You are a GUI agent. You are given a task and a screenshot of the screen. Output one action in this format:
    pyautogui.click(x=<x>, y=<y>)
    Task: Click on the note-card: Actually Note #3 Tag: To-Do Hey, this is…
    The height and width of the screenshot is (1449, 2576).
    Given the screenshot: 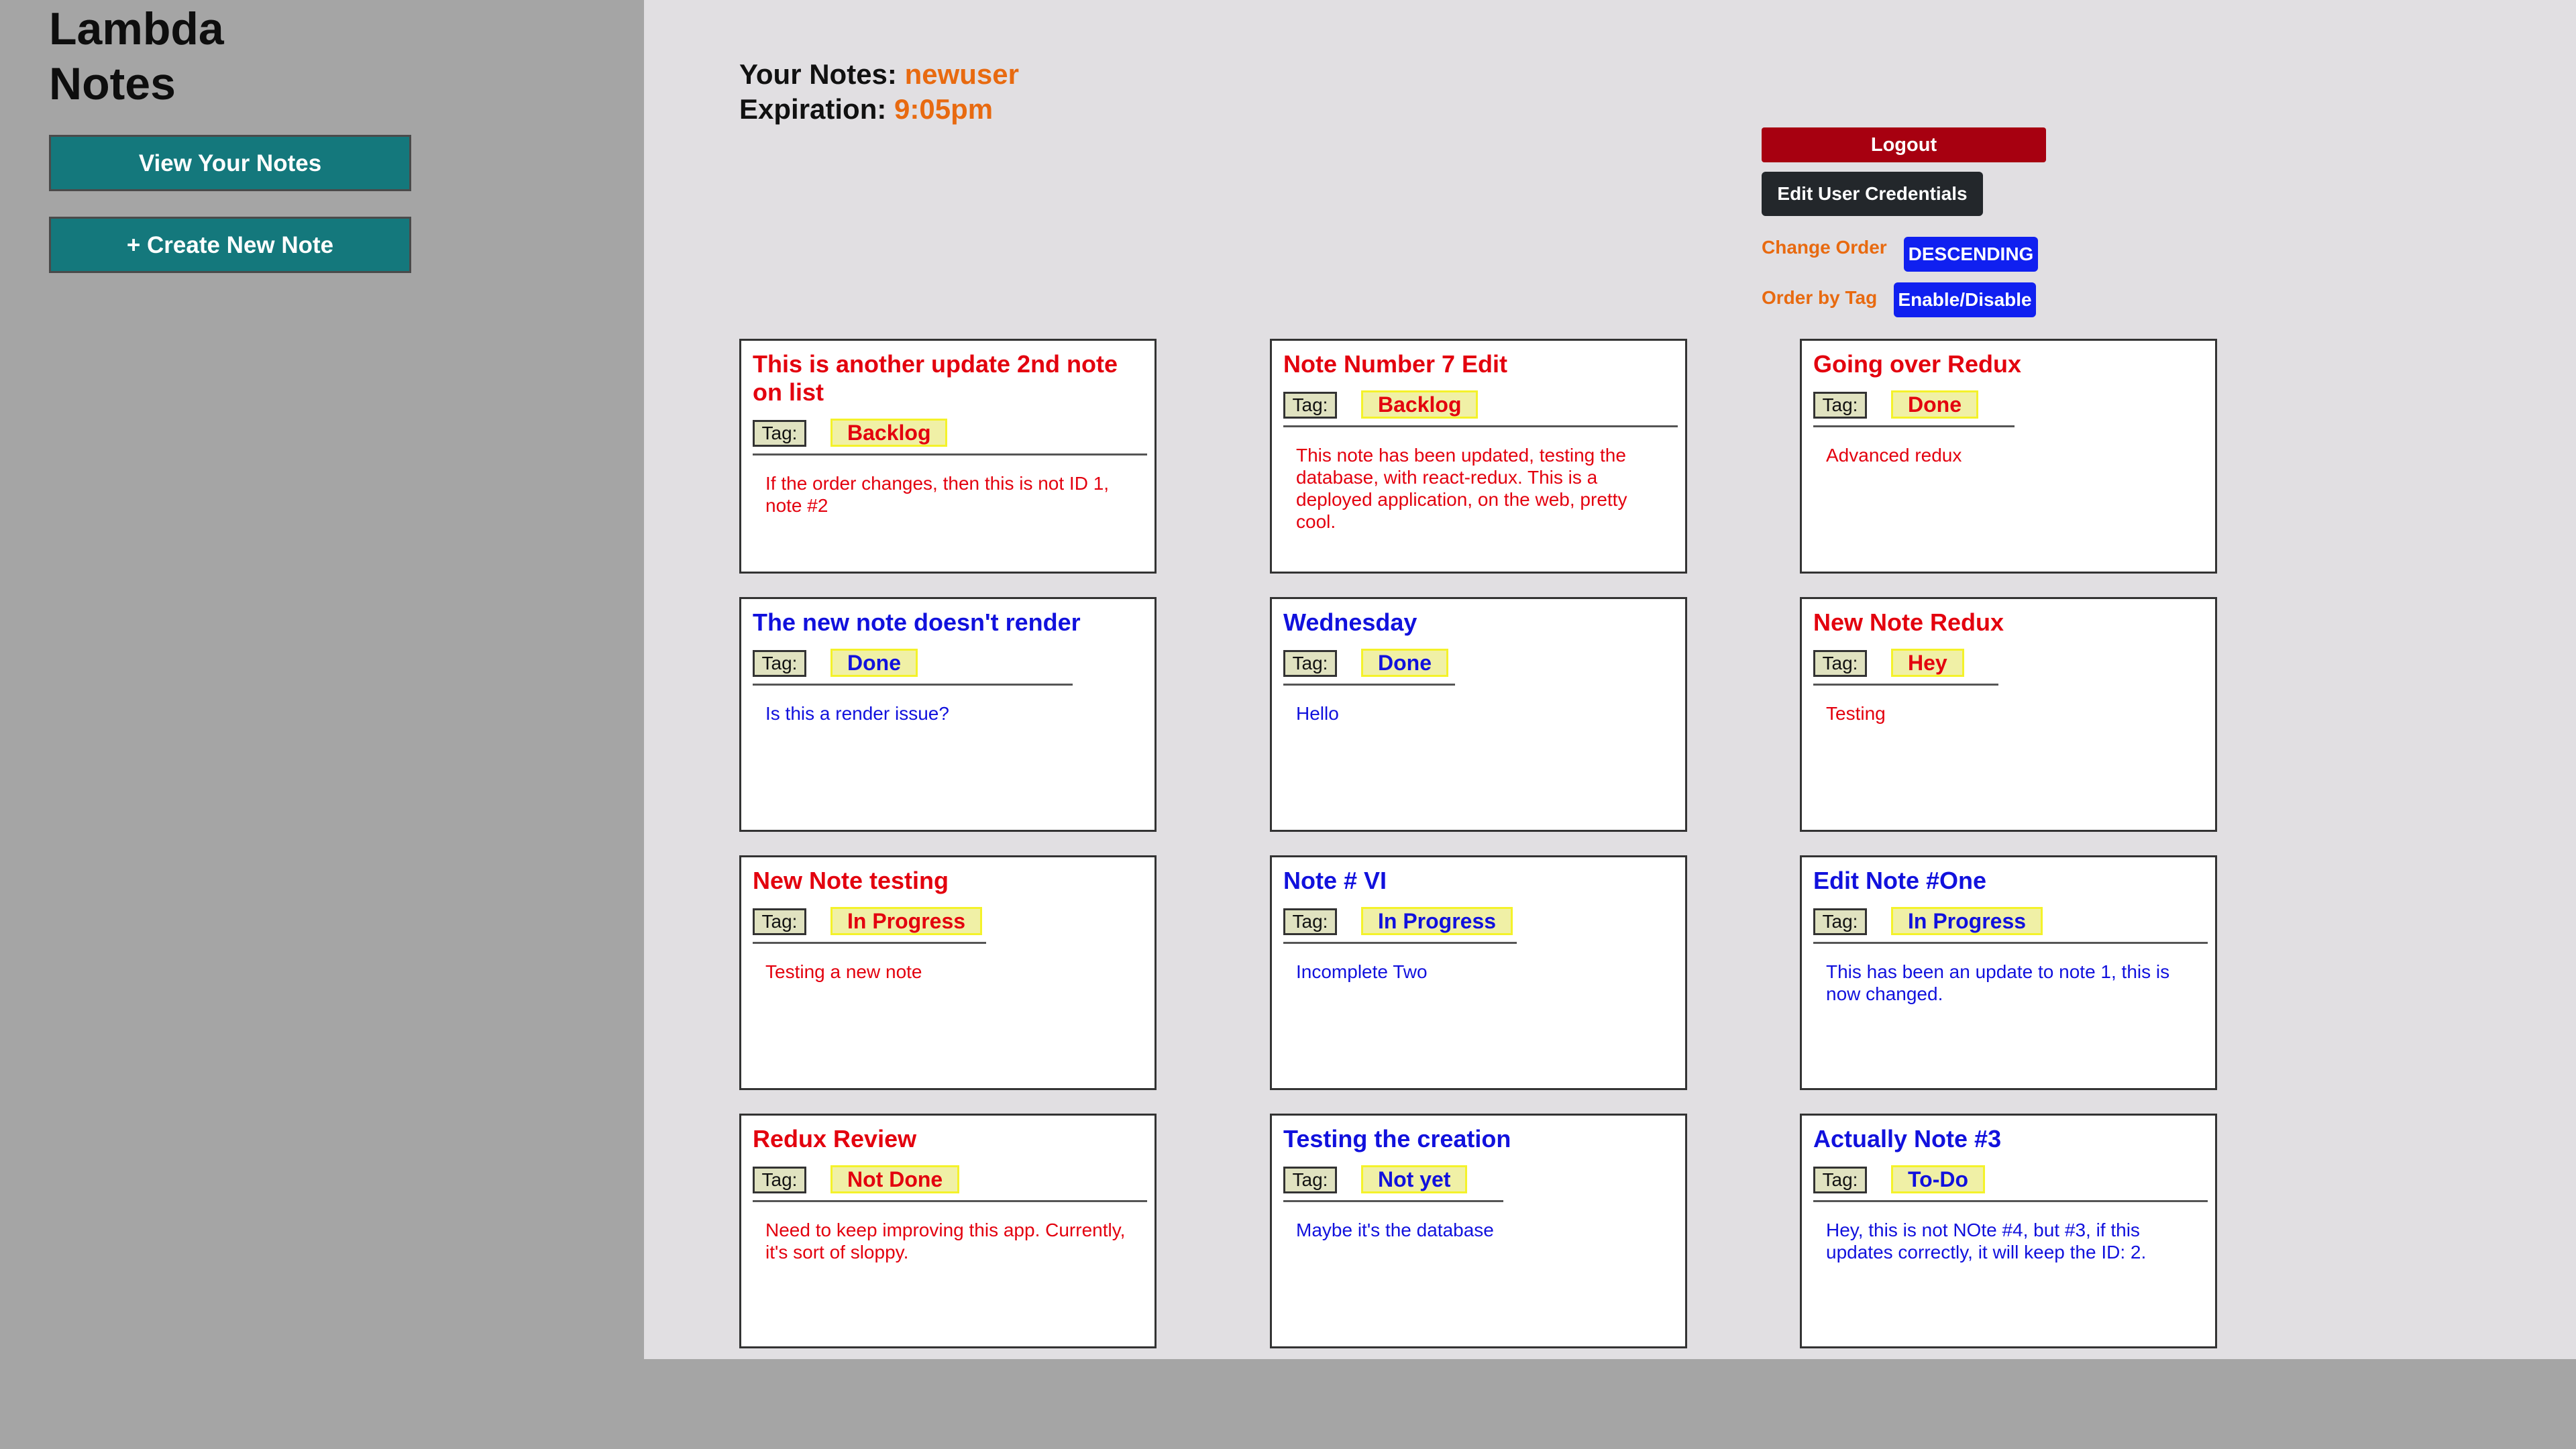 What is the action you would take?
    pyautogui.click(x=2008, y=1231)
    